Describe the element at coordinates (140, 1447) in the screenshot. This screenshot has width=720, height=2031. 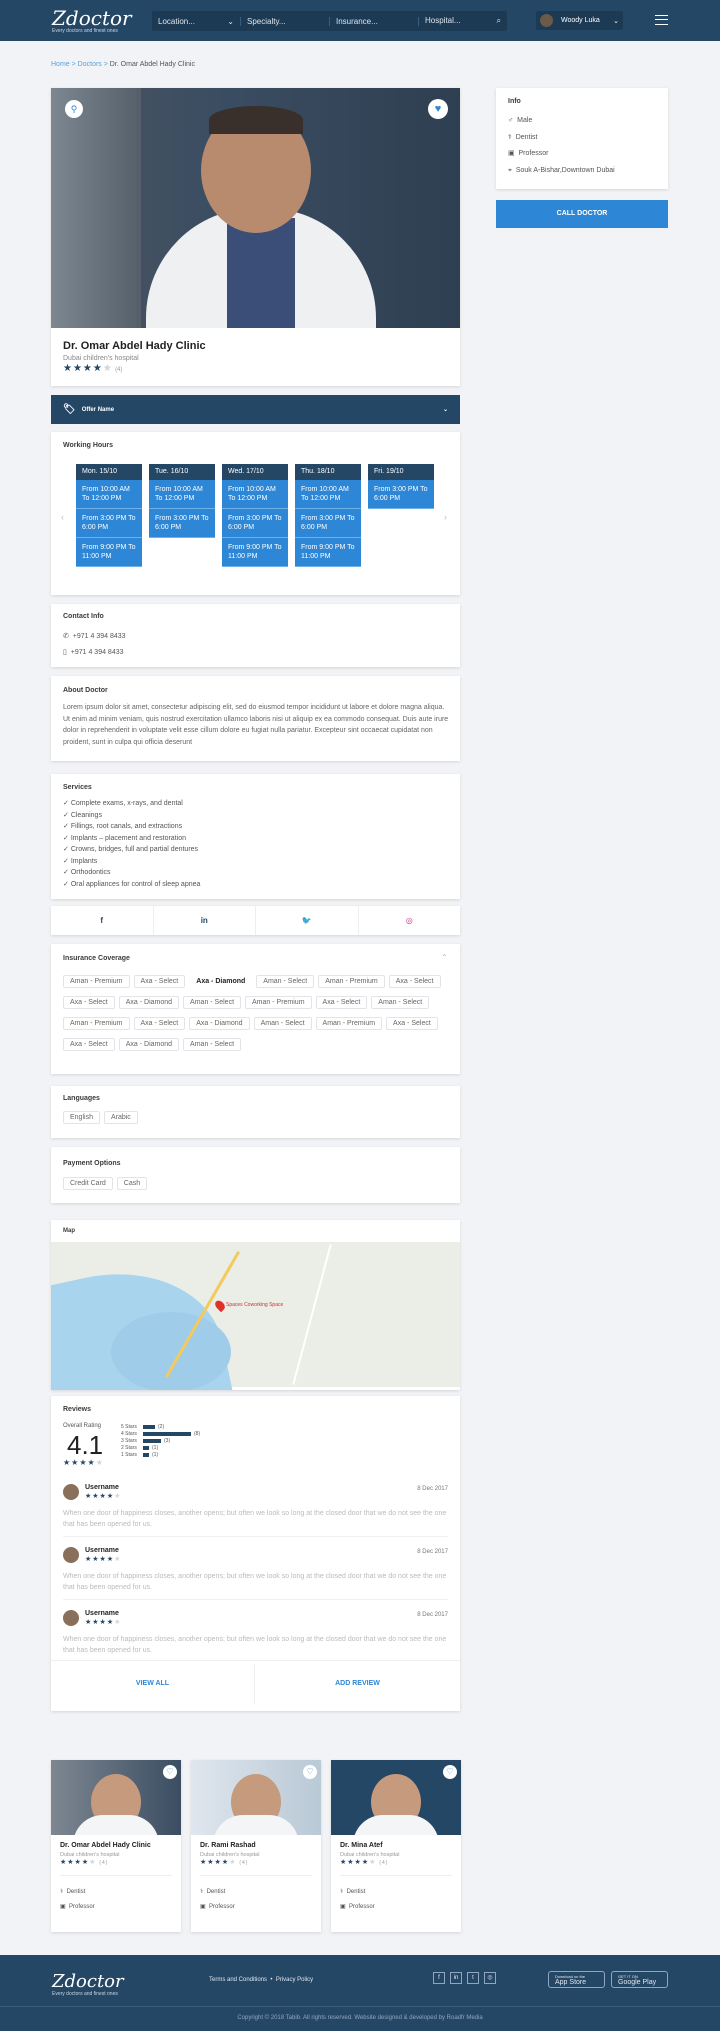
I see `rating-bar-row: 2 Stars (1)` at that location.